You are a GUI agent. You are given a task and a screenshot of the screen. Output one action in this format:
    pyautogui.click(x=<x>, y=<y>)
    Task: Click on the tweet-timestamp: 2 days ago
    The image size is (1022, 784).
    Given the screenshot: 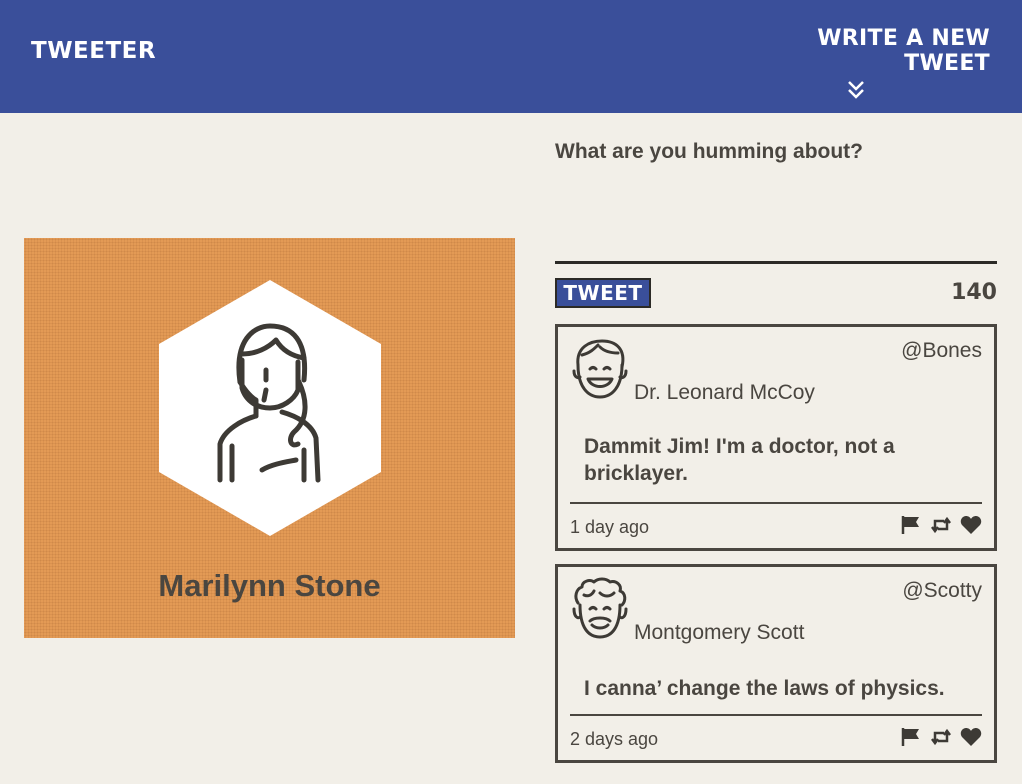 What is the action you would take?
    pyautogui.click(x=614, y=739)
    